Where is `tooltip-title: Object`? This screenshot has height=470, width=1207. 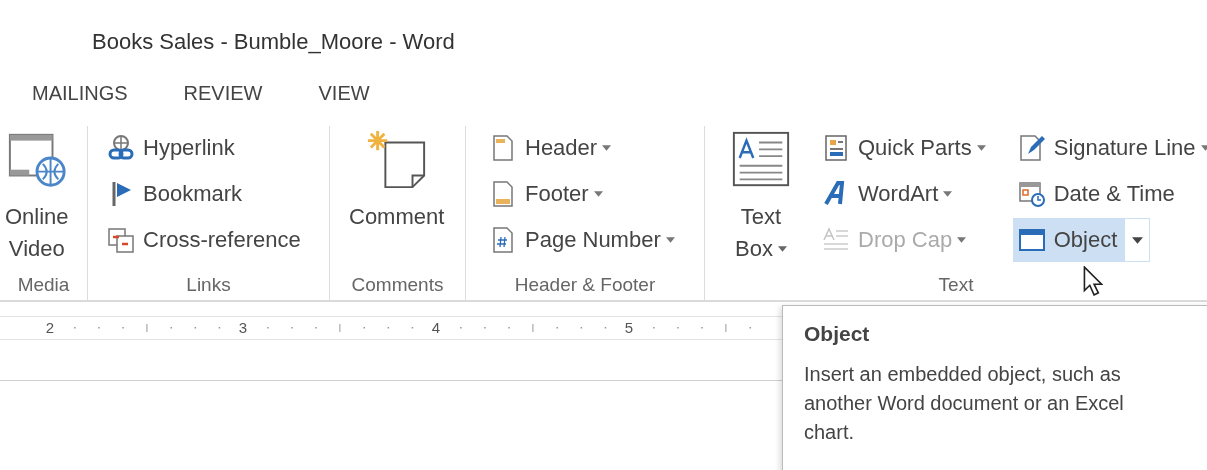
tooltip-title: Object is located at coordinates (837, 334).